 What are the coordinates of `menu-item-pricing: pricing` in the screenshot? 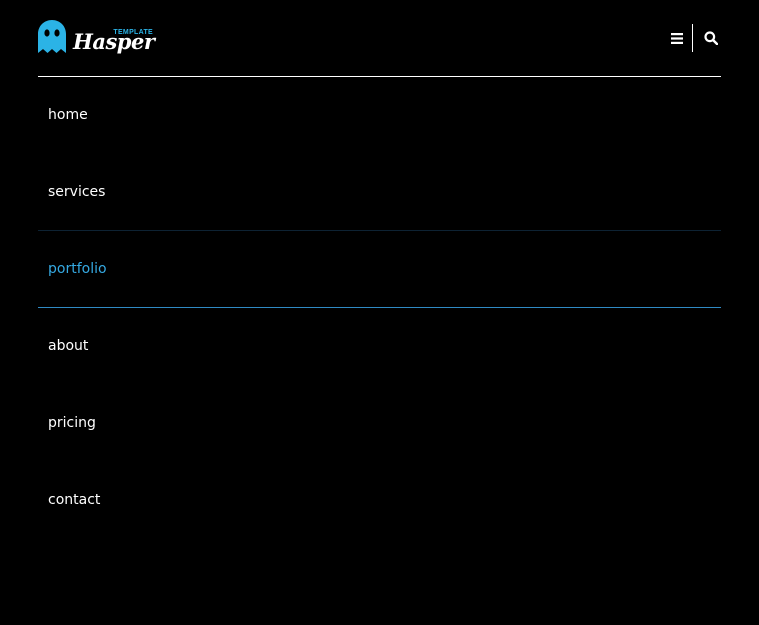 It's located at (379, 423).